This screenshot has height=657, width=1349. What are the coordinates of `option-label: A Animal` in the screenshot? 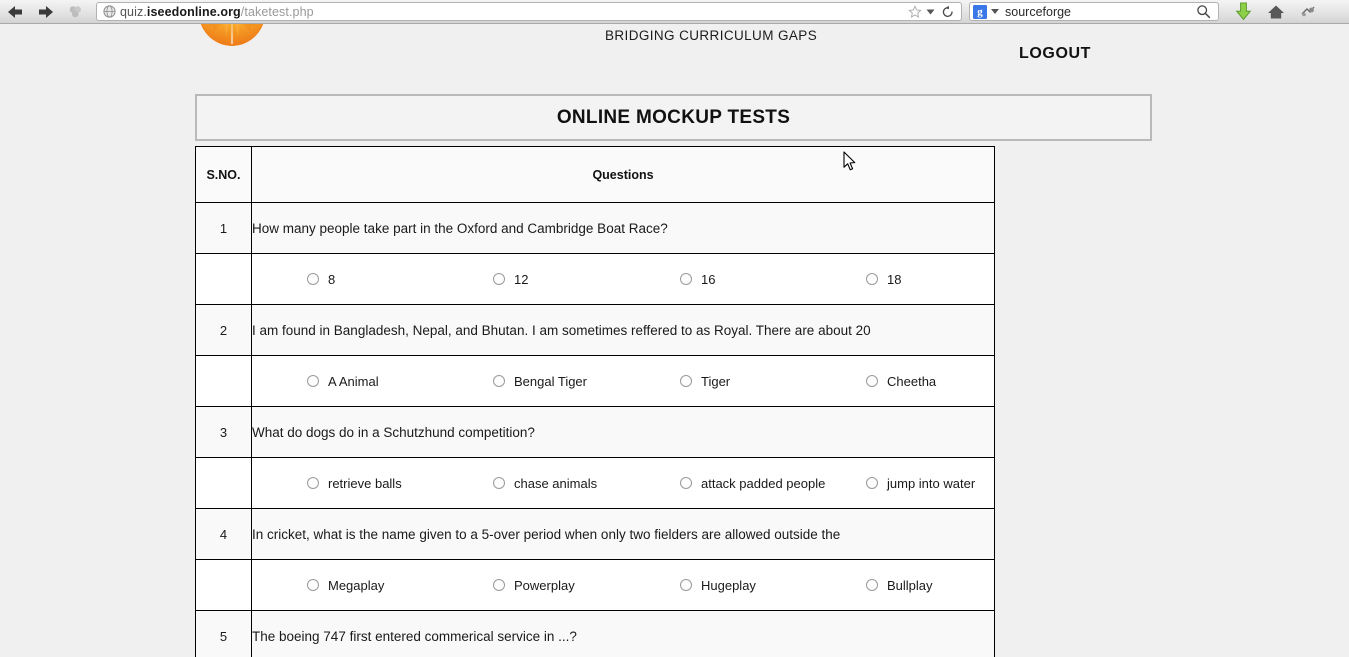 It's located at (353, 381).